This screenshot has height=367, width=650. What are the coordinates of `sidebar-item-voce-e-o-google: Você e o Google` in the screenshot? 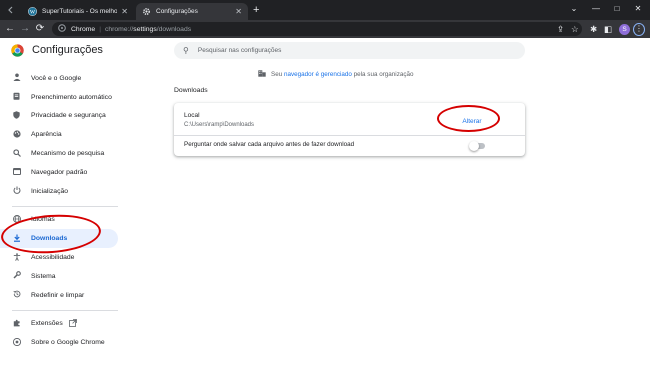 It's located at (60, 78).